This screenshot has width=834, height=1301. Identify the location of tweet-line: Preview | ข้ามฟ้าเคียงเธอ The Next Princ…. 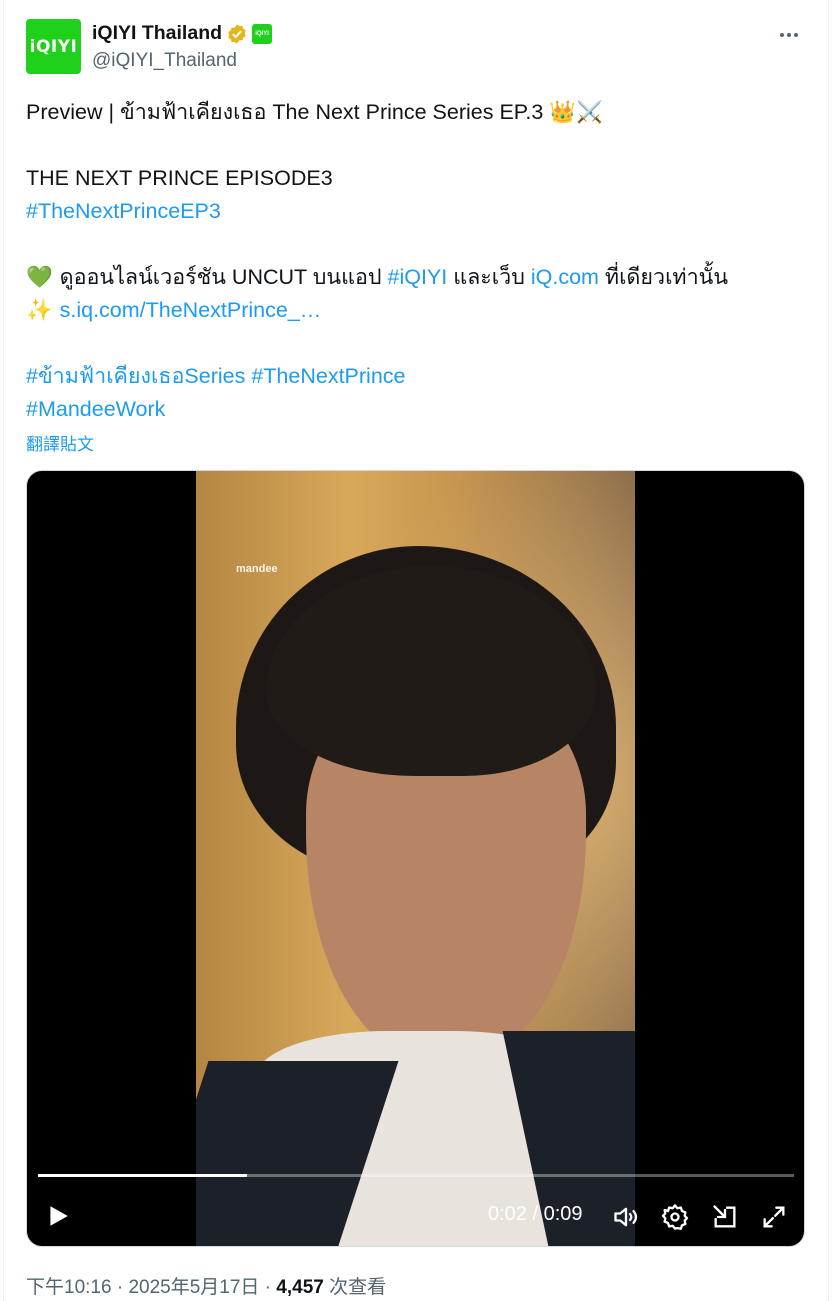
(416, 112).